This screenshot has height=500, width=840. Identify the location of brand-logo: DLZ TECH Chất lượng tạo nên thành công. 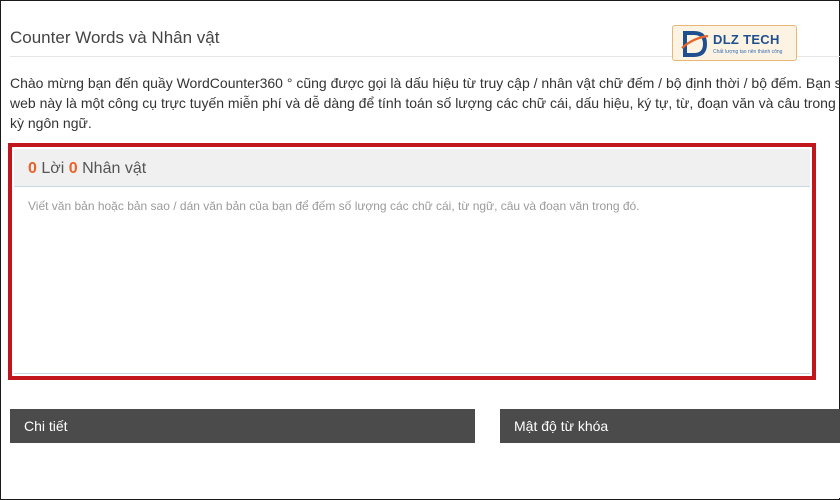
(734, 43).